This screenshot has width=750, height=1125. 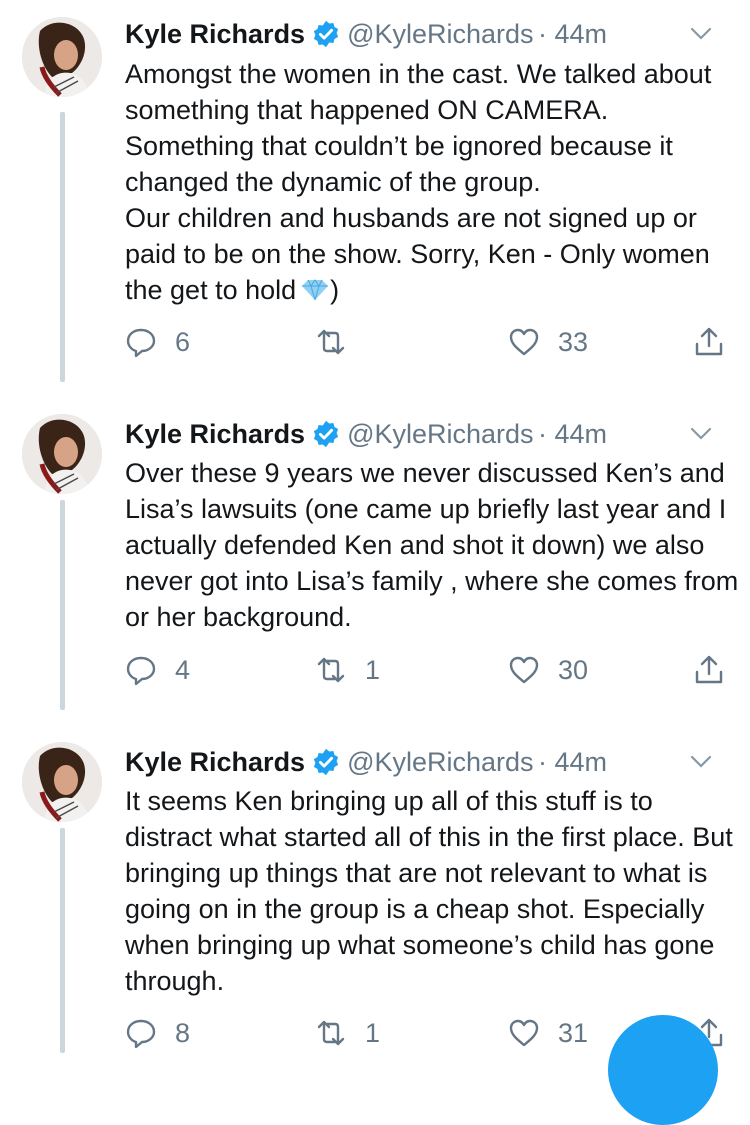 I want to click on tweet-text-suffix: ), so click(x=335, y=290).